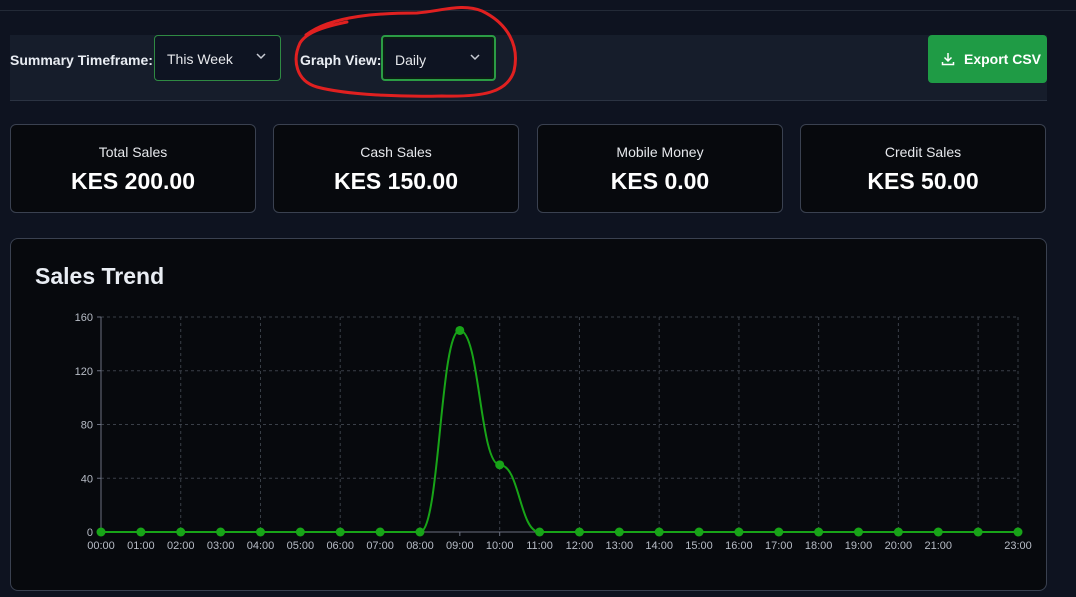 This screenshot has width=1076, height=597. I want to click on card-value: KES 200.00, so click(133, 181).